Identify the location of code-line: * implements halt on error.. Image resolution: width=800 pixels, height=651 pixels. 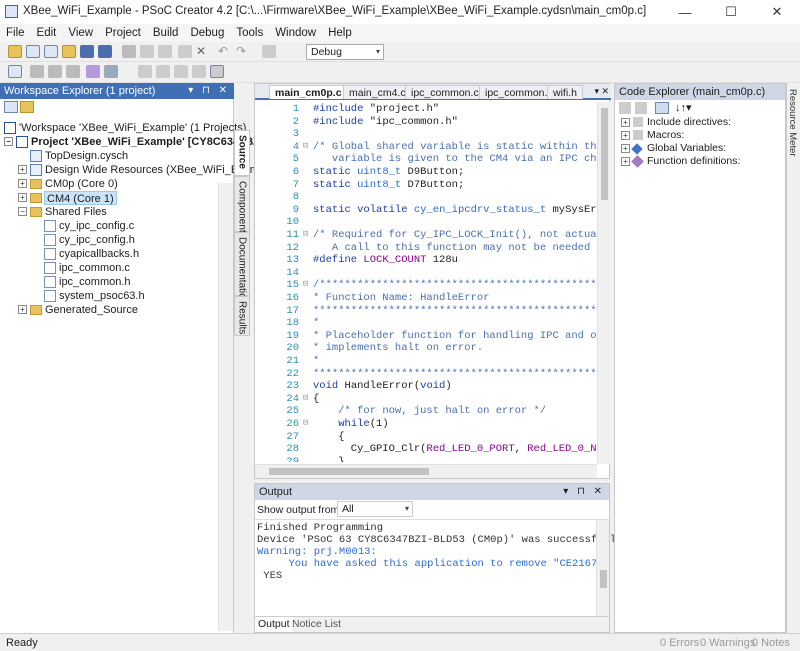
(398, 348).